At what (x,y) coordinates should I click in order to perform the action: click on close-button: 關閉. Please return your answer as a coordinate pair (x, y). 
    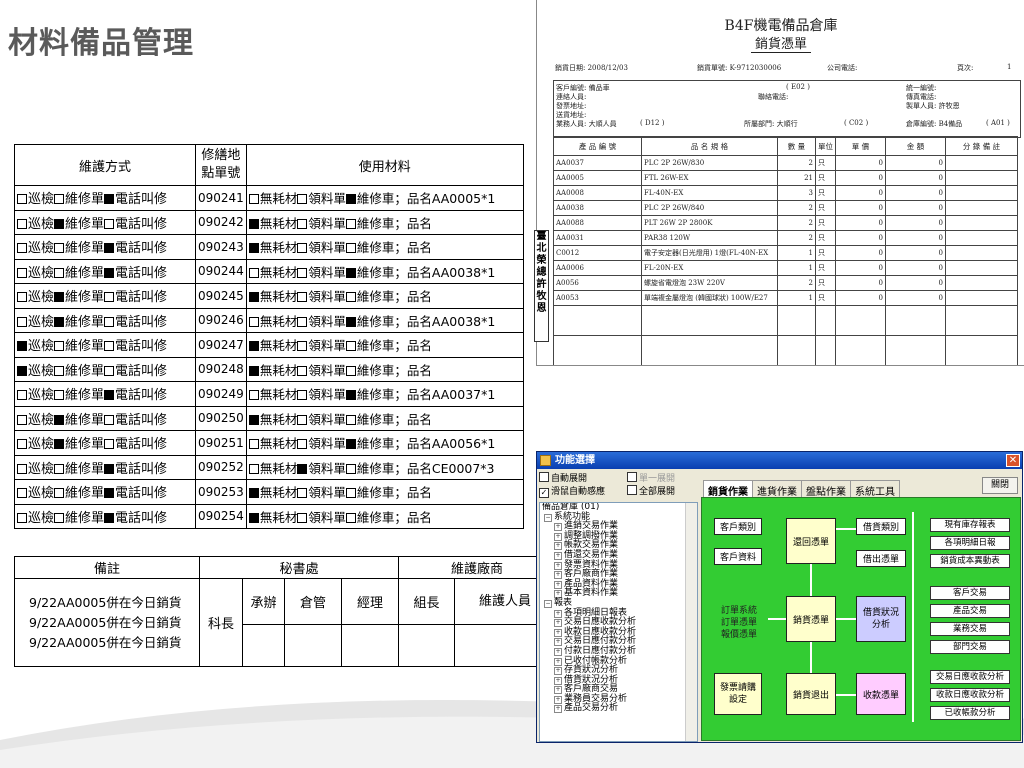
    Looking at the image, I should click on (1000, 485).